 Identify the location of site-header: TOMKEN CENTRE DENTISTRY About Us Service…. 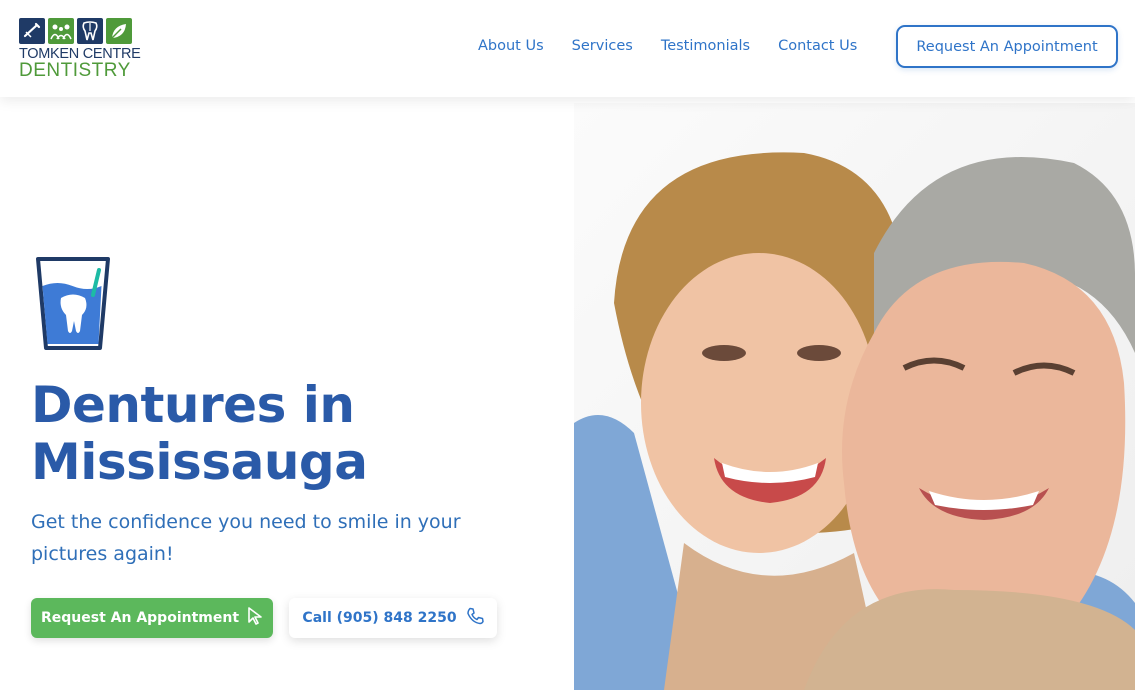
(567, 48).